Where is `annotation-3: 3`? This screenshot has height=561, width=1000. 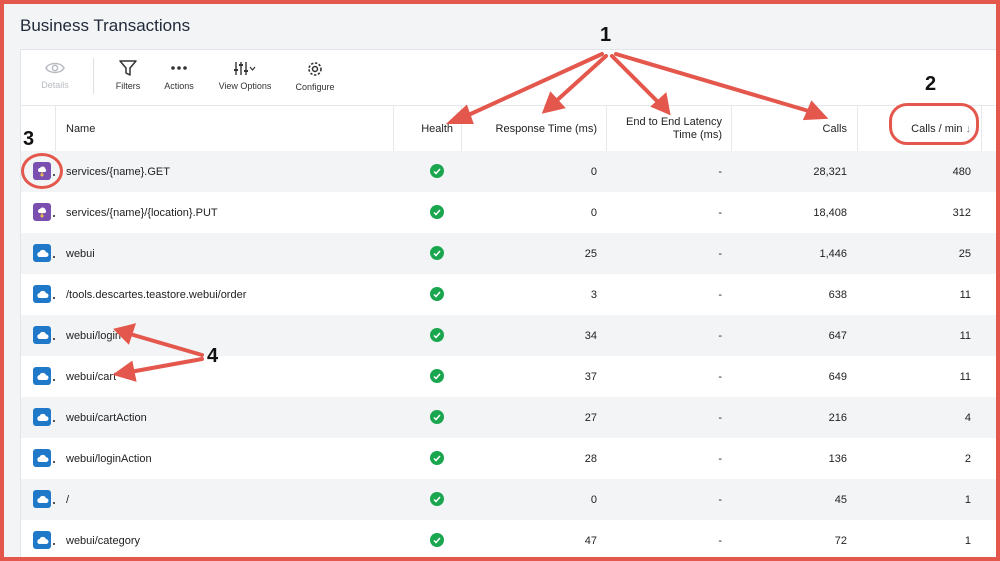
annotation-3: 3 is located at coordinates (29, 139).